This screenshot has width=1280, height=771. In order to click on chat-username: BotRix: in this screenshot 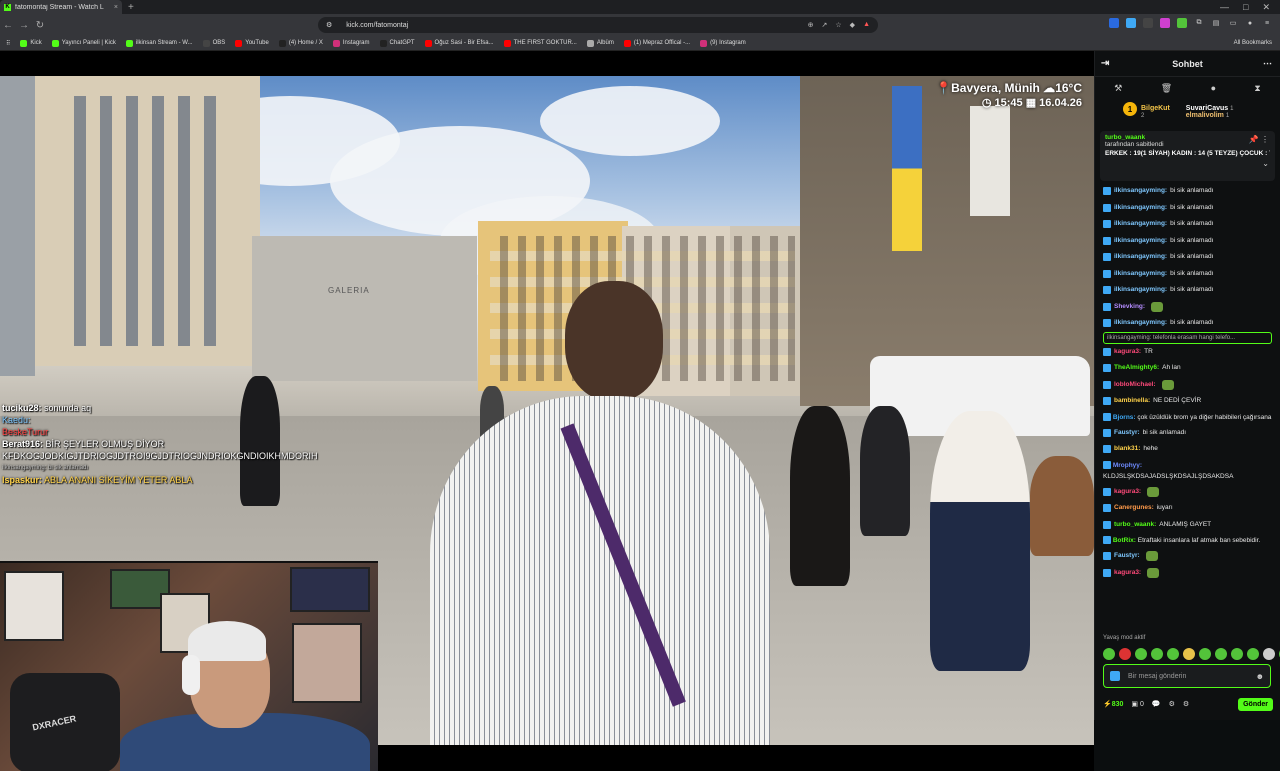, I will do `click(1124, 540)`.